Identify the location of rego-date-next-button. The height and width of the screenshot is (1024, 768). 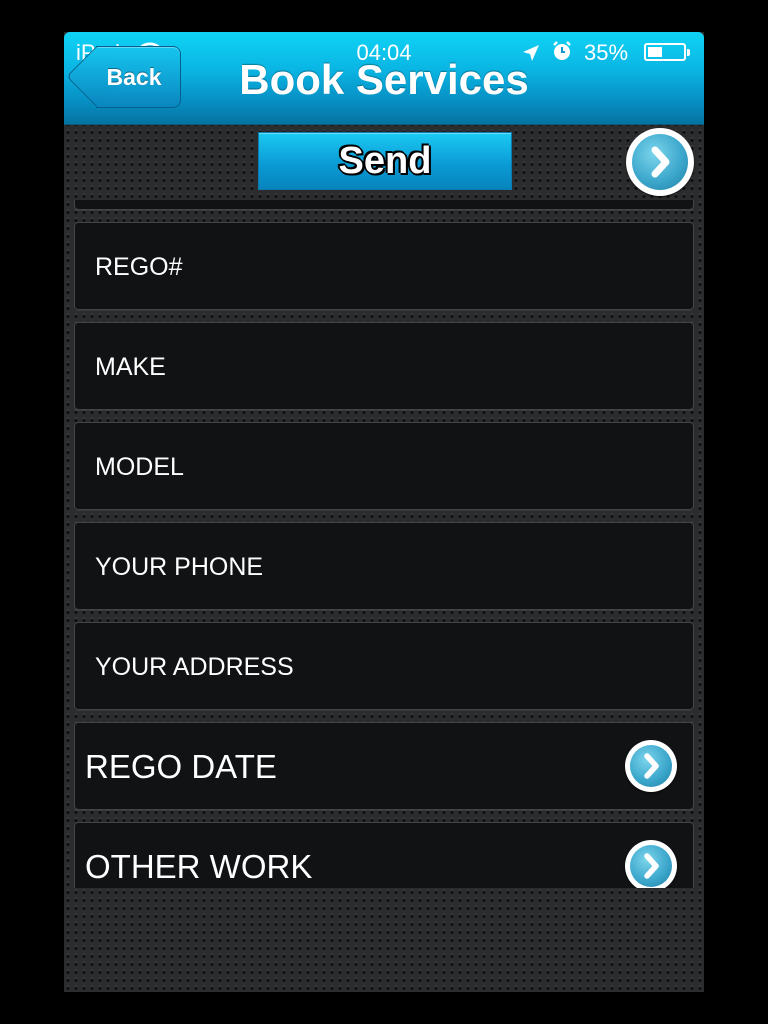
(651, 766).